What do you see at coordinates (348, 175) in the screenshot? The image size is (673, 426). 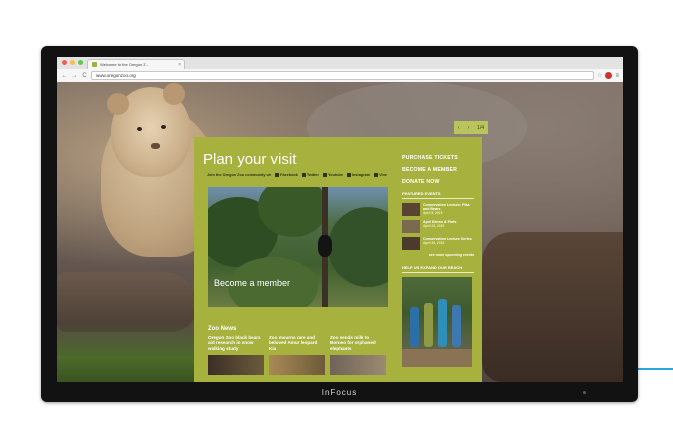 I see `instagram-icon` at bounding box center [348, 175].